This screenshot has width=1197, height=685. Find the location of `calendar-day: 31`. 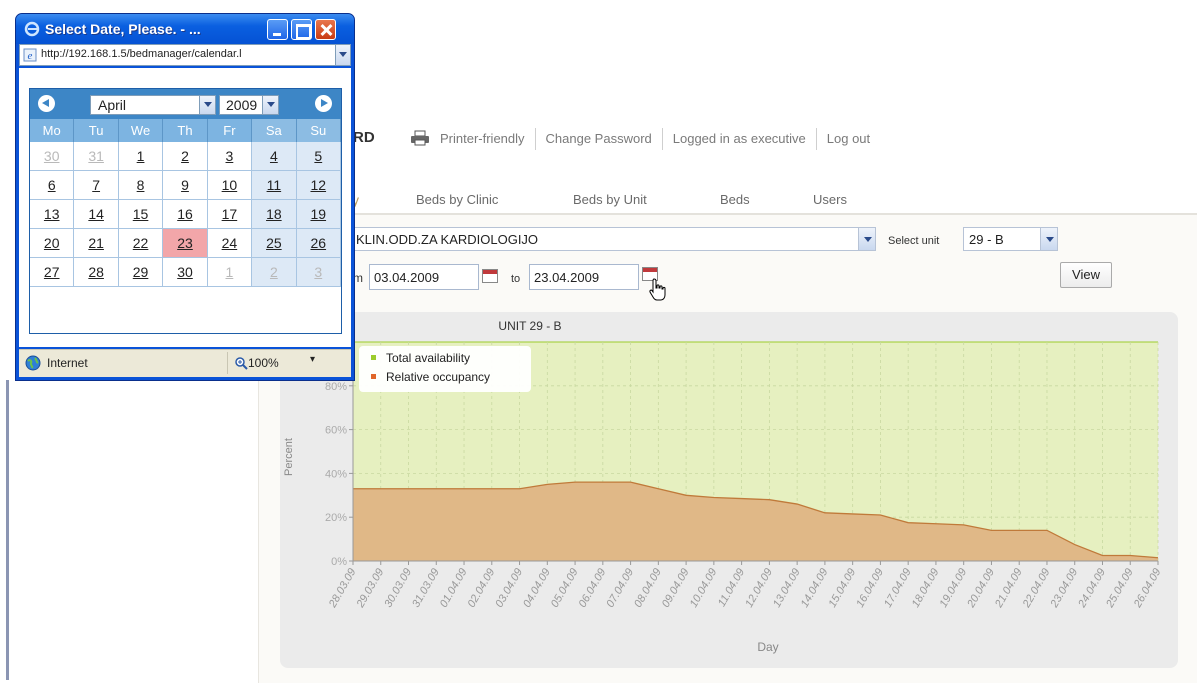

calendar-day: 31 is located at coordinates (96, 156).